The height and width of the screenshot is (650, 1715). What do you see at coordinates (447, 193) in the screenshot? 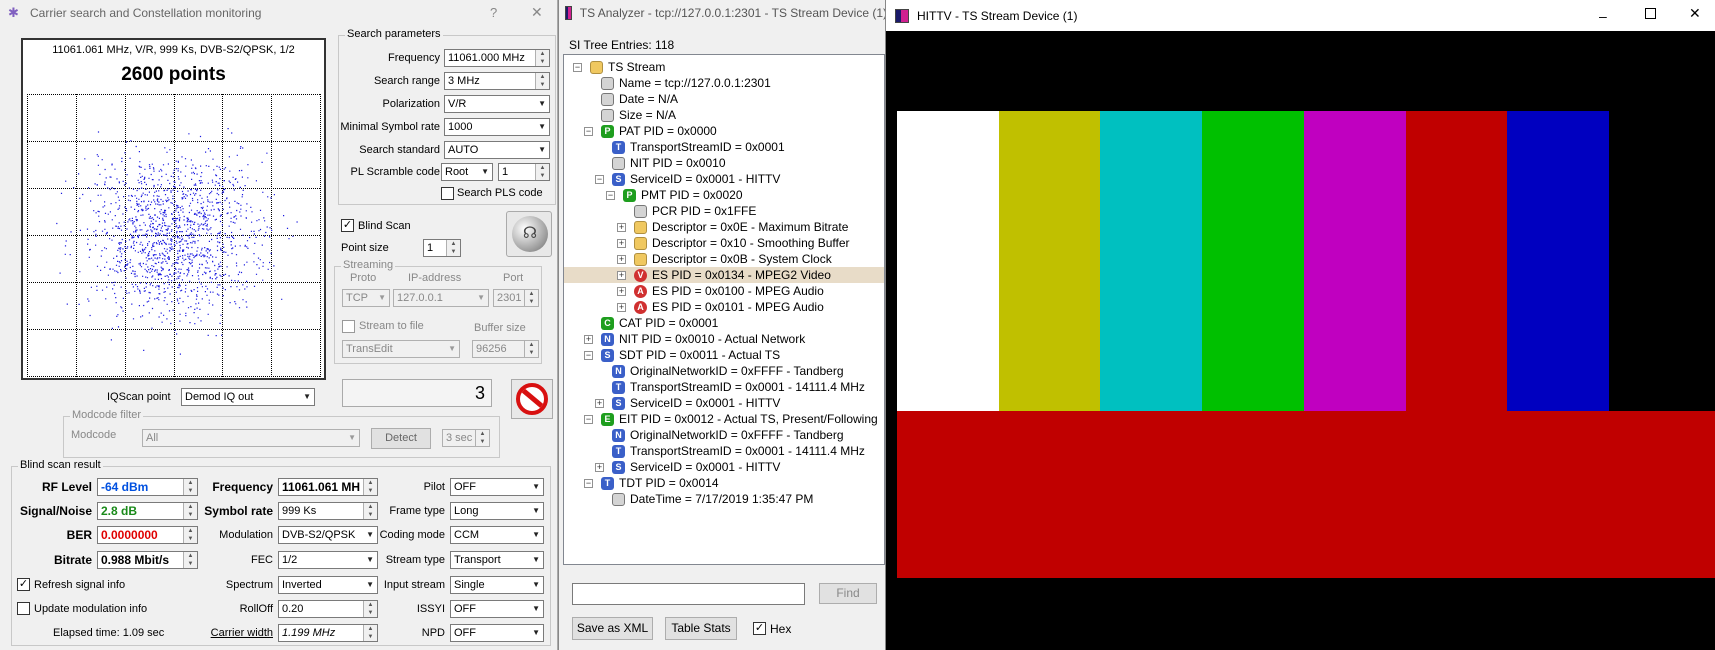
I see `search-pls-checkbox` at bounding box center [447, 193].